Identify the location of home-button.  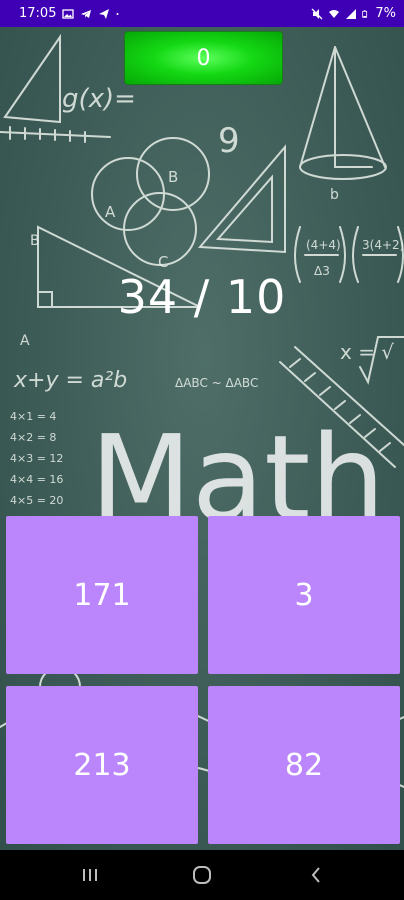
(202, 875).